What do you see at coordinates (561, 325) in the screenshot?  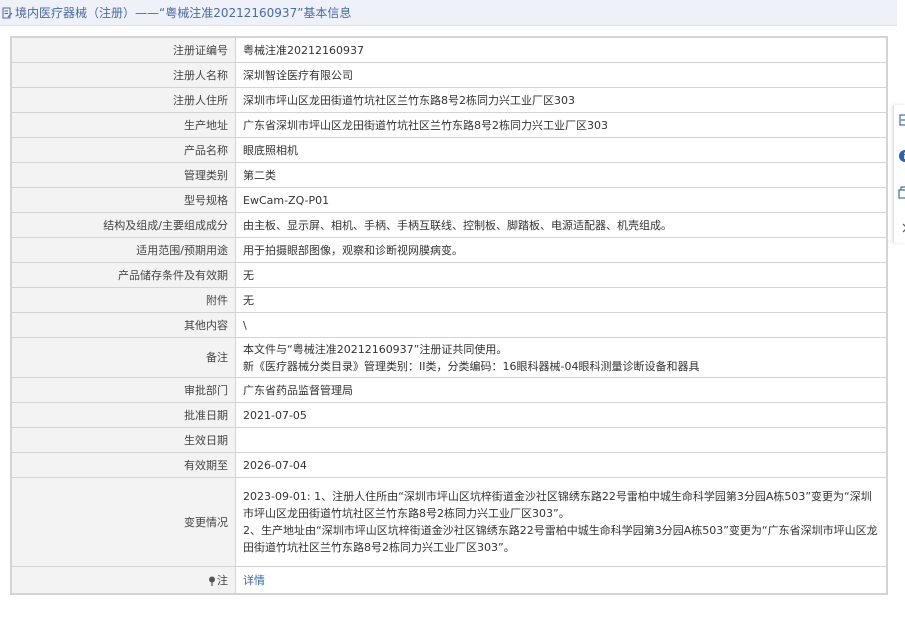 I see `other-value: \` at bounding box center [561, 325].